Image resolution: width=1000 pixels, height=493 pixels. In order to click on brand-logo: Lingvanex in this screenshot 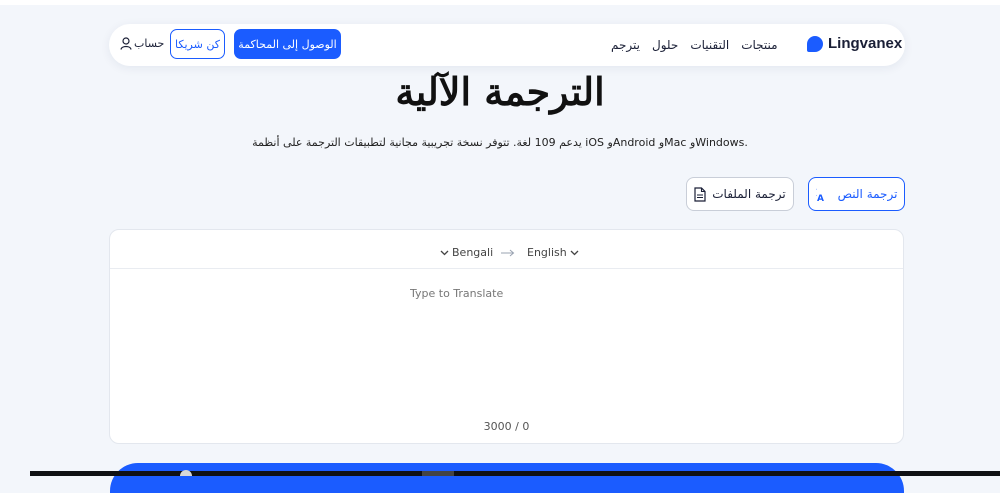, I will do `click(854, 43)`.